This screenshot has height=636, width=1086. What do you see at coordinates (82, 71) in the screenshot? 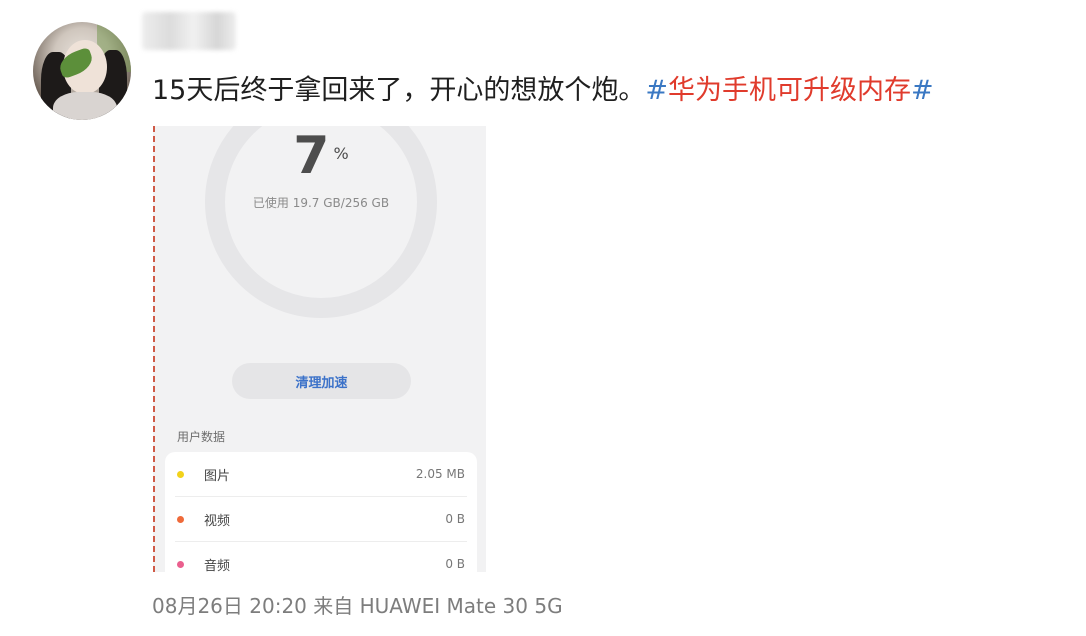
I see `avatar` at bounding box center [82, 71].